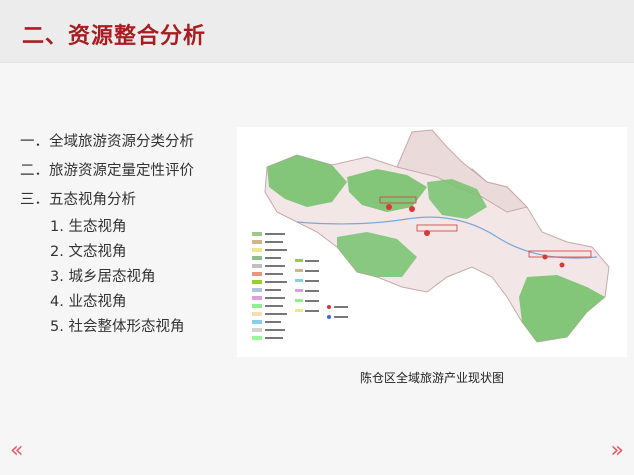  I want to click on map-caption: 陈仓区全域旅游产业现状图, so click(431, 378).